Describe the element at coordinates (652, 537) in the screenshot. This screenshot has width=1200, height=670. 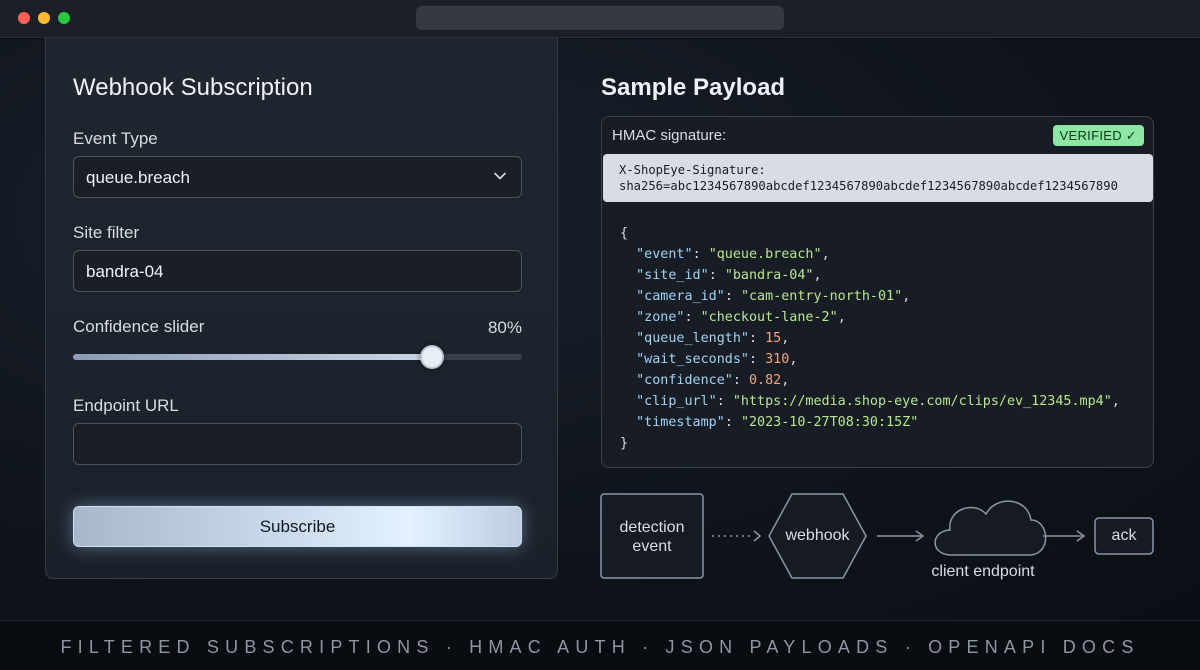
I see `detection-event-label: detection event` at that location.